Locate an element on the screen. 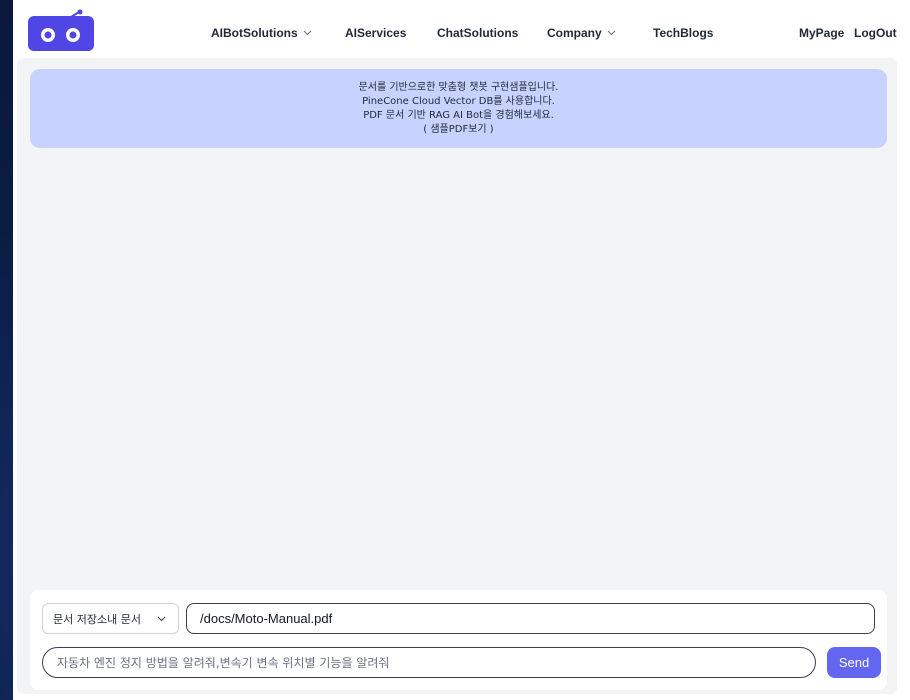 This screenshot has width=910, height=700. nav-label: ChatSolutions is located at coordinates (478, 33).